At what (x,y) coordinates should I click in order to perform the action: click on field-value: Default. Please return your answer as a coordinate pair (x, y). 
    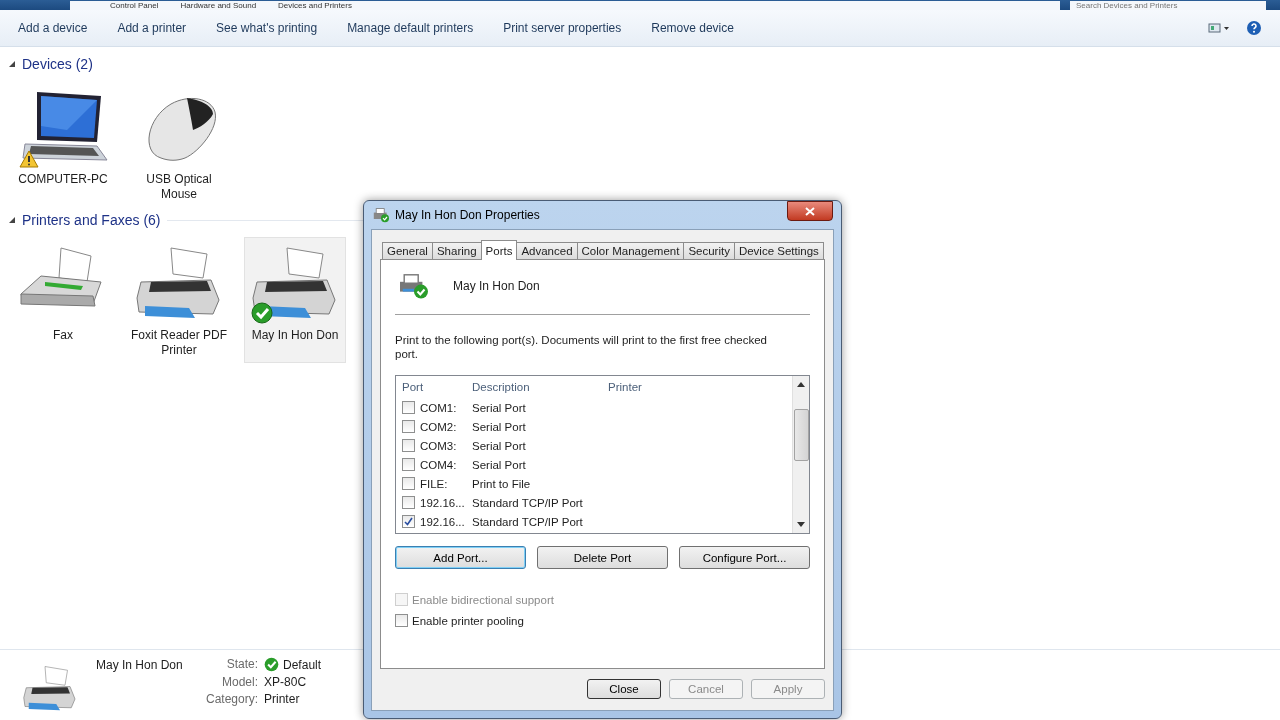
    Looking at the image, I should click on (302, 664).